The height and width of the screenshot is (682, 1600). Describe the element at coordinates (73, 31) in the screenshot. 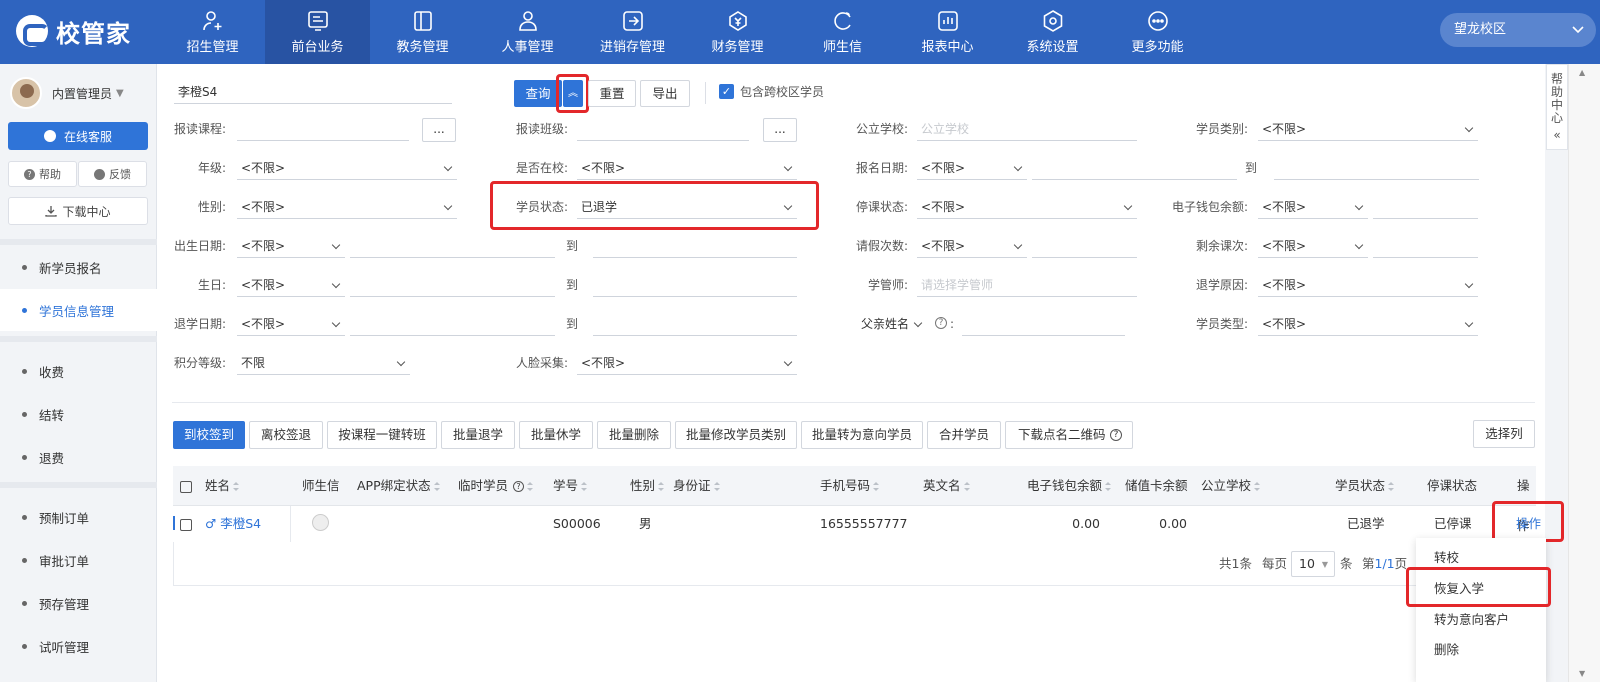

I see `brand-logo: 校管家` at that location.